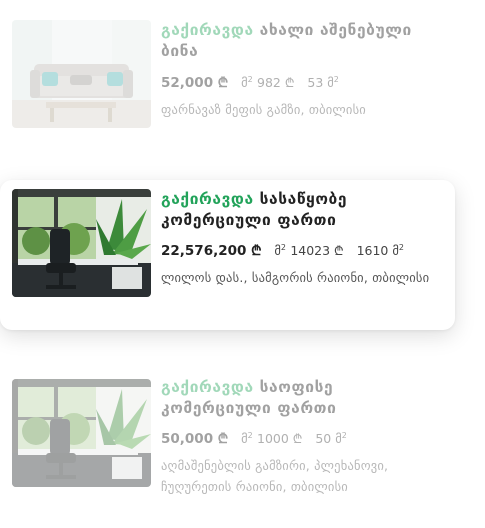  I want to click on listing-title: გაქირავდა საოფისე კომერციული ფართი, so click(302, 398).